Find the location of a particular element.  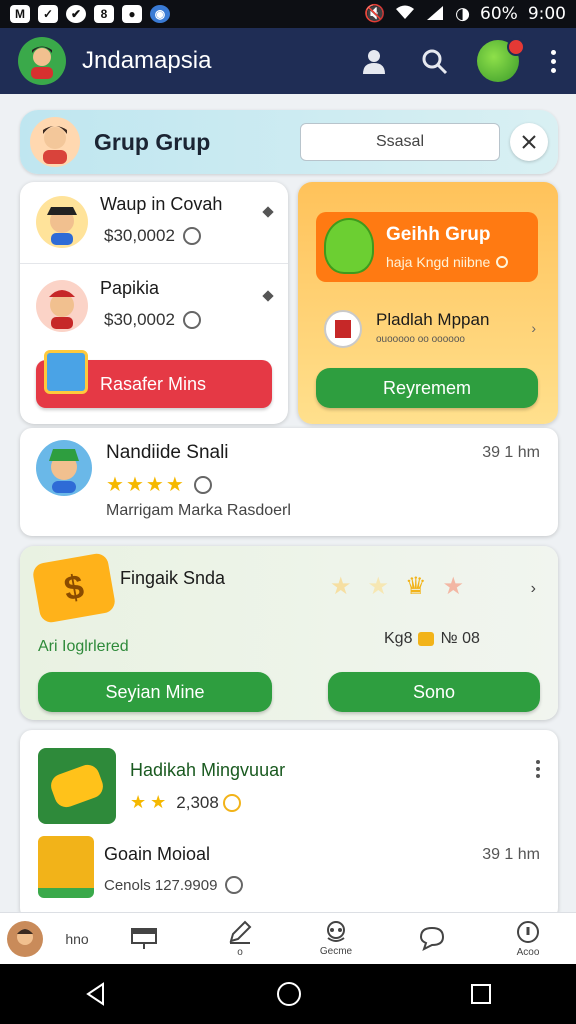

game-thumbnail is located at coordinates (77, 786).